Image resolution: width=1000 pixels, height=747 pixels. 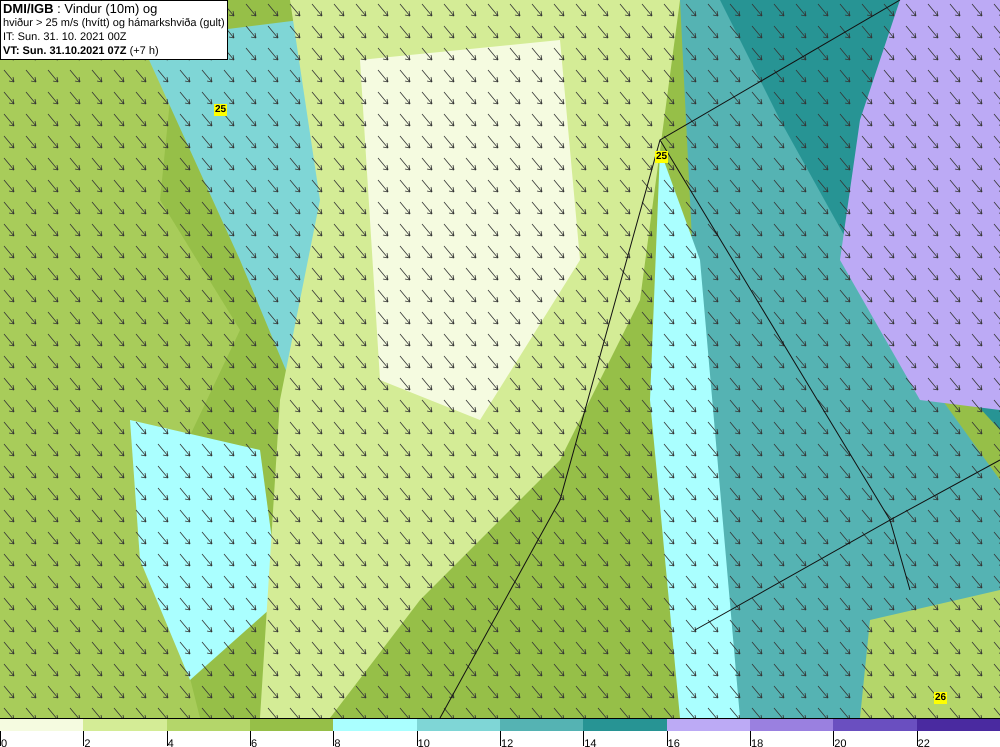 I want to click on scale-label: 20, so click(x=840, y=742).